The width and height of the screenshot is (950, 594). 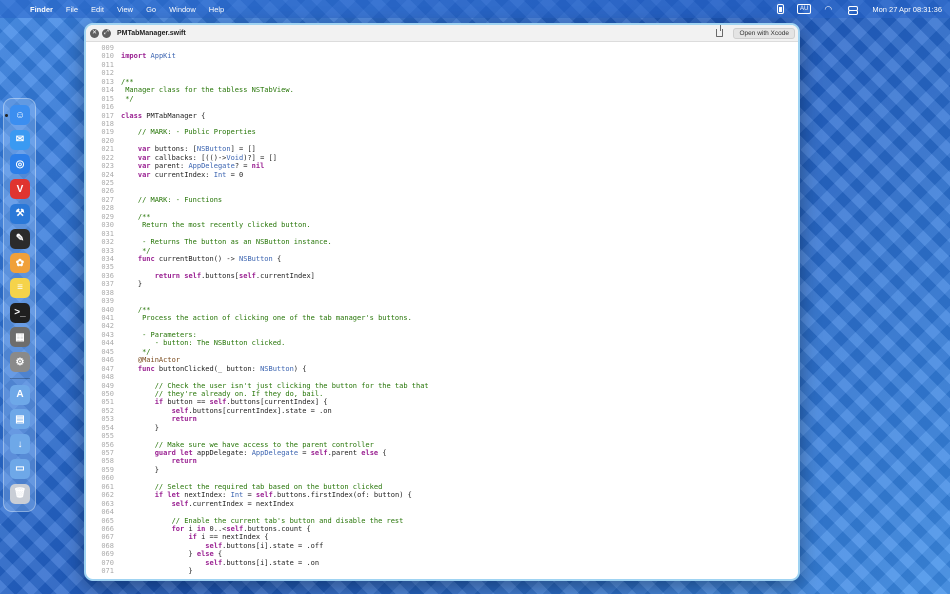 I want to click on line-number: 067, so click(x=107, y=537).